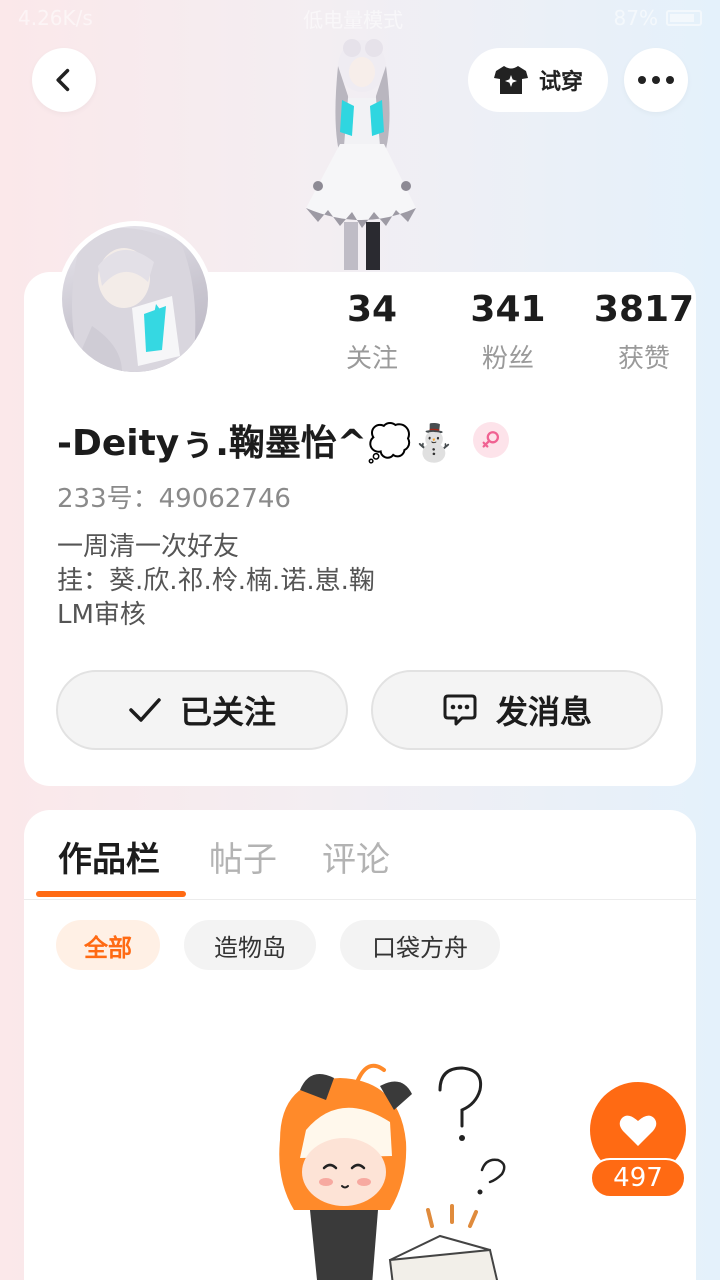 Image resolution: width=720 pixels, height=1280 pixels. I want to click on nickname-row: -Deityぅ.鞠墨怡^💭⛄, so click(283, 440).